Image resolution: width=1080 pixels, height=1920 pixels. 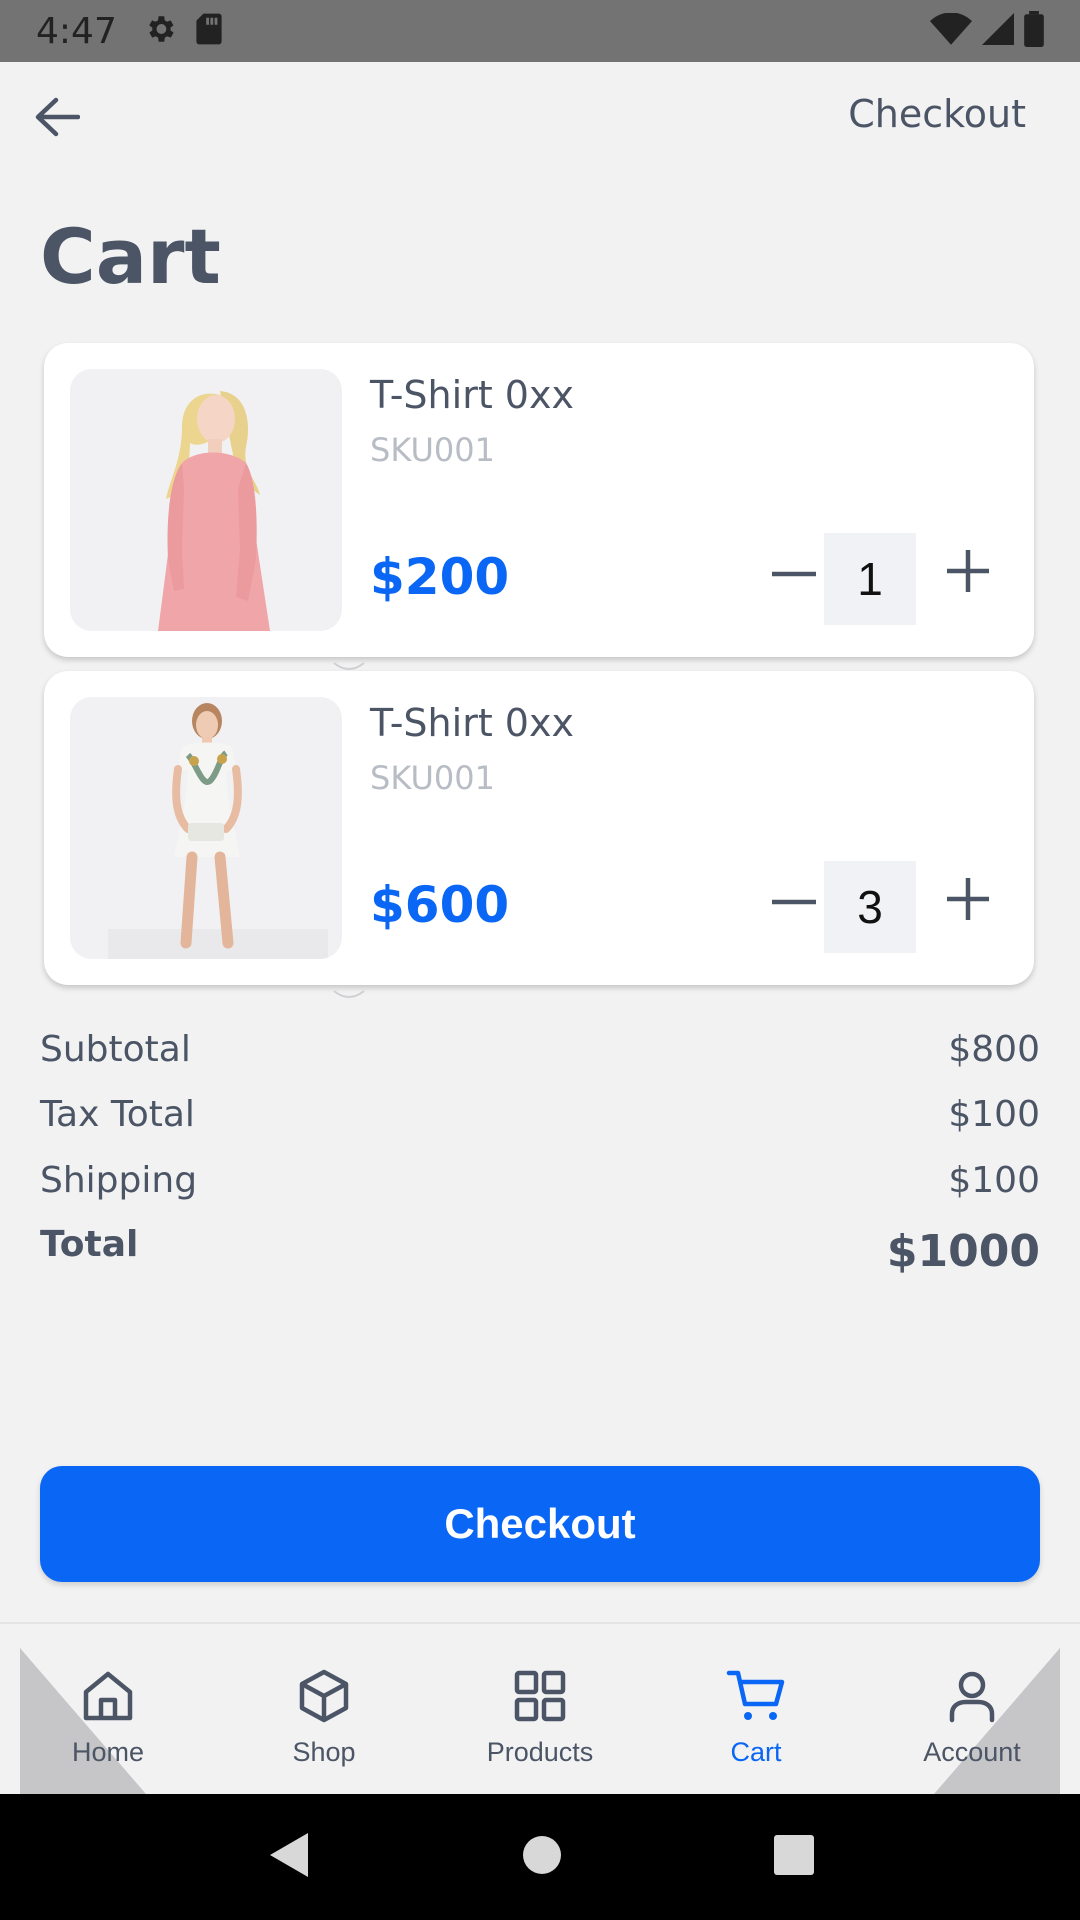 What do you see at coordinates (972, 1752) in the screenshot?
I see `nav-label: Account` at bounding box center [972, 1752].